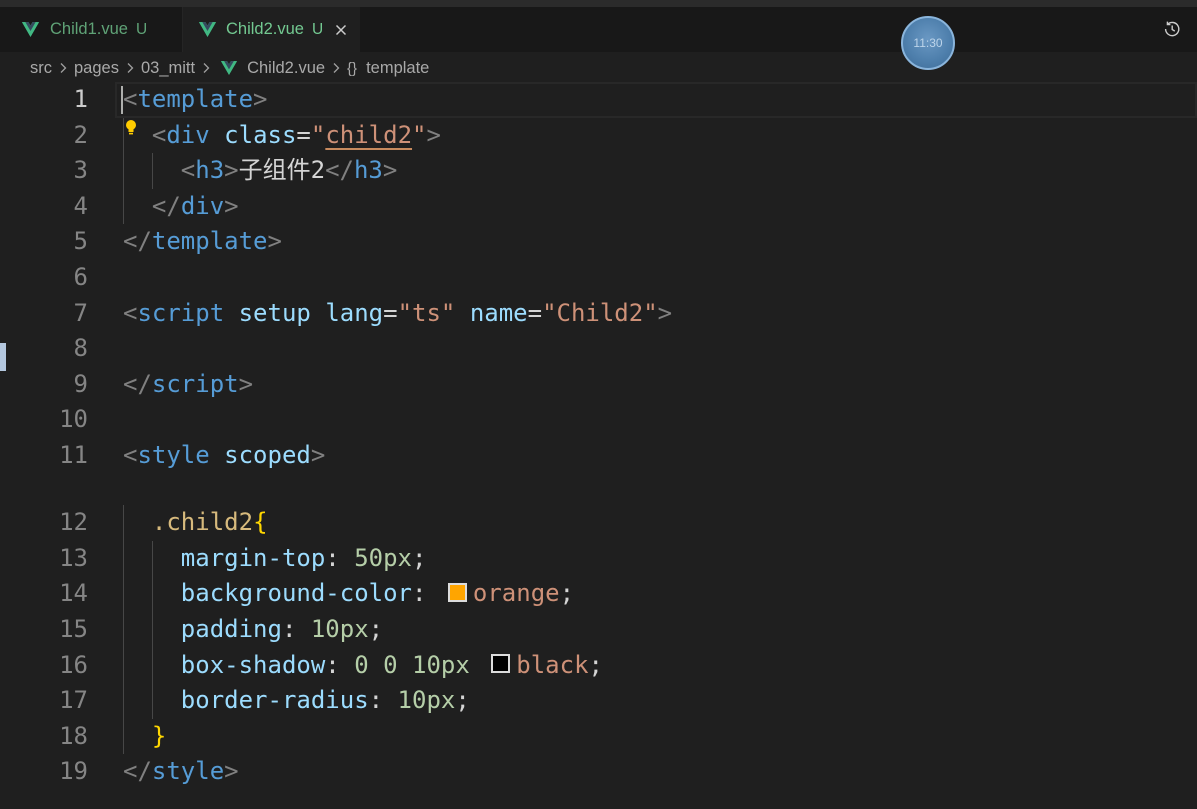 This screenshot has width=1197, height=809. I want to click on tag-name: h3, so click(210, 170).